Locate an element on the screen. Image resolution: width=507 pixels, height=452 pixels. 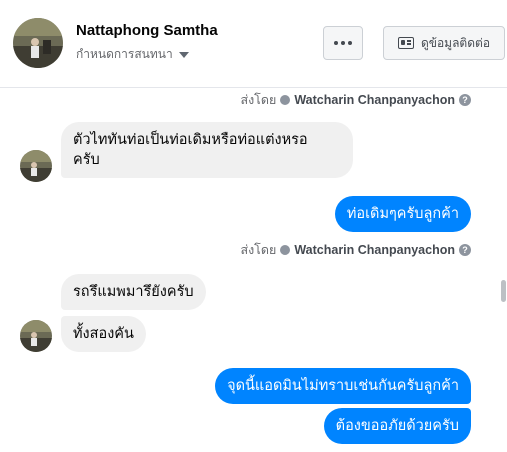
message-text: ตัวไททันท่อเป็นท่อเดิมหรือท่อแต่งหรอ is located at coordinates (190, 140).